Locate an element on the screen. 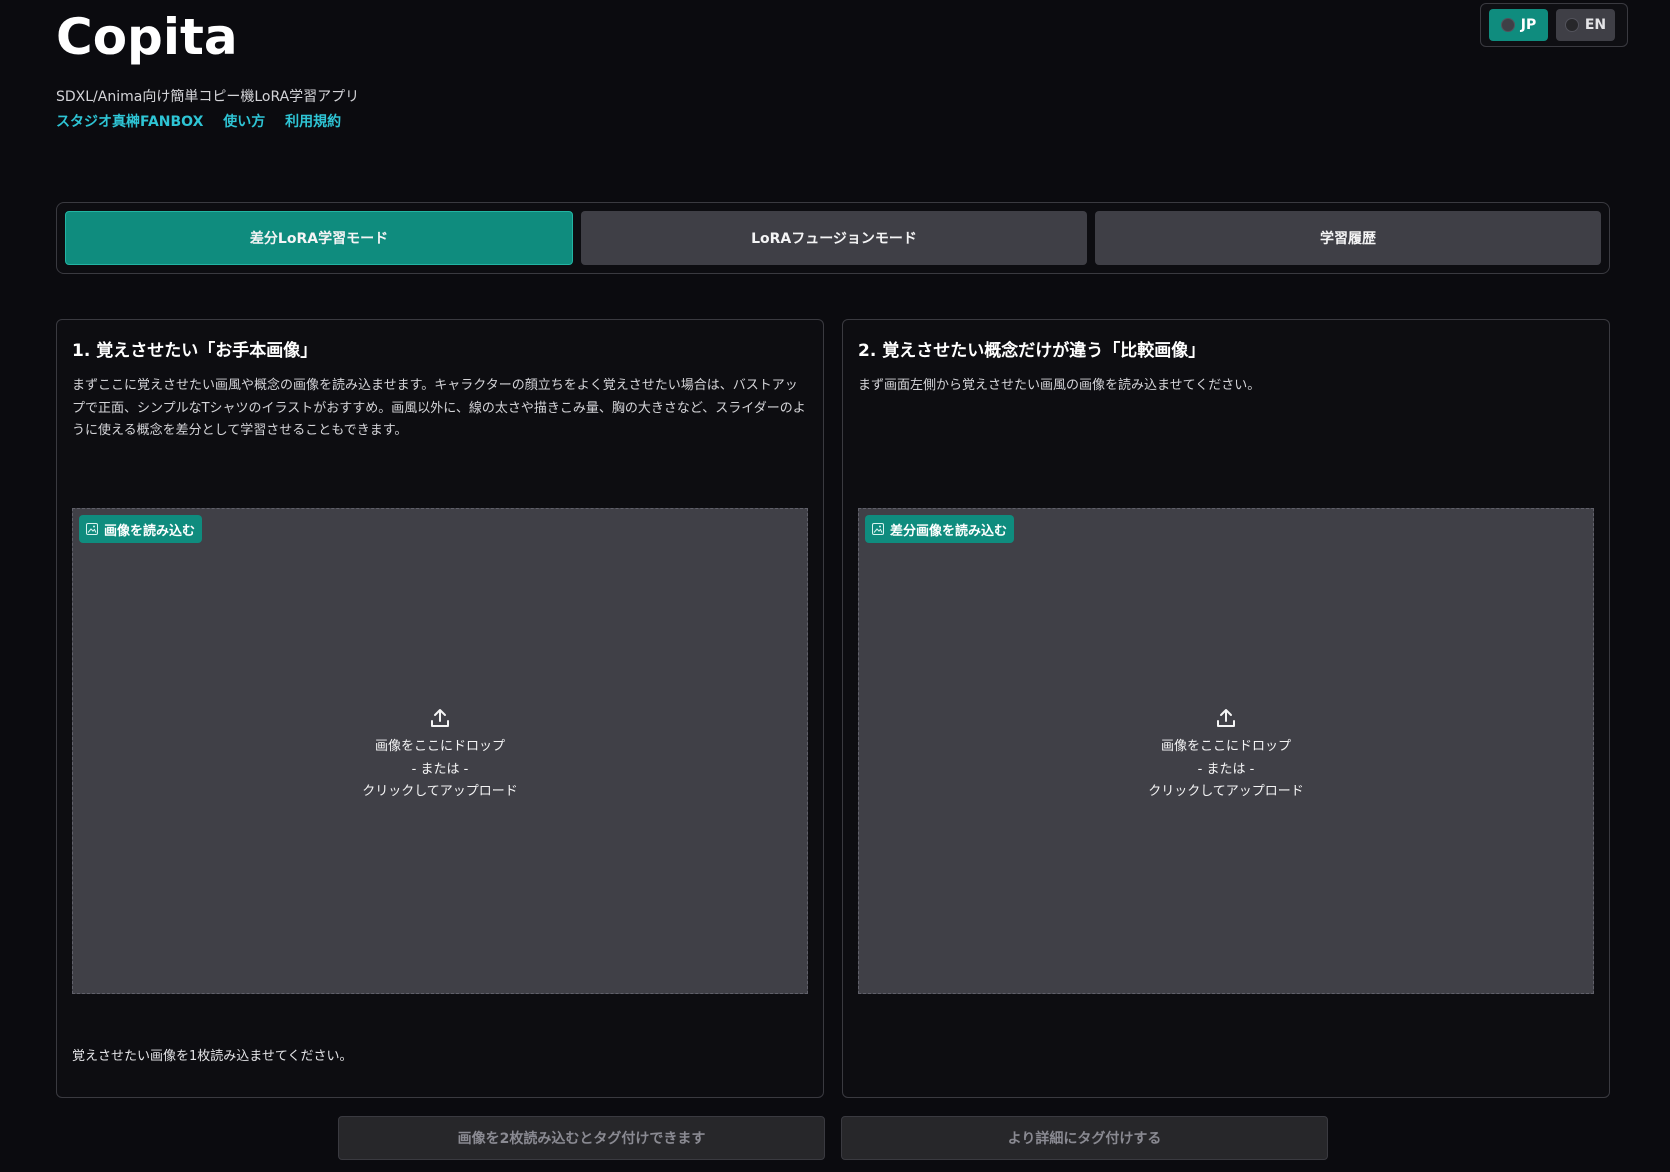 Image resolution: width=1670 pixels, height=1172 pixels. upload-label: 画像を読み込む is located at coordinates (141, 529).